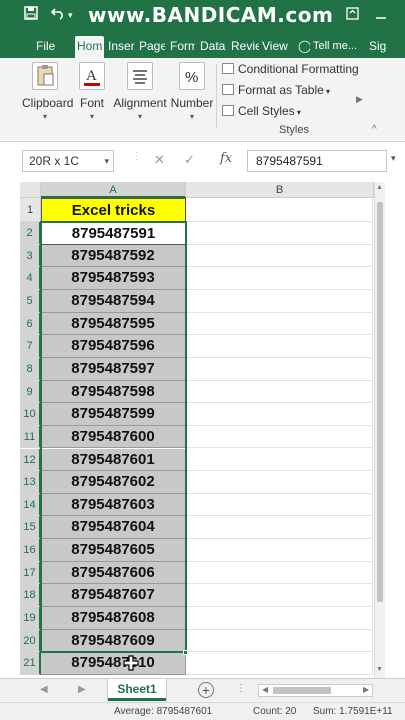 The height and width of the screenshot is (720, 405). What do you see at coordinates (113, 256) in the screenshot?
I see `cell-a: 8795487592` at bounding box center [113, 256].